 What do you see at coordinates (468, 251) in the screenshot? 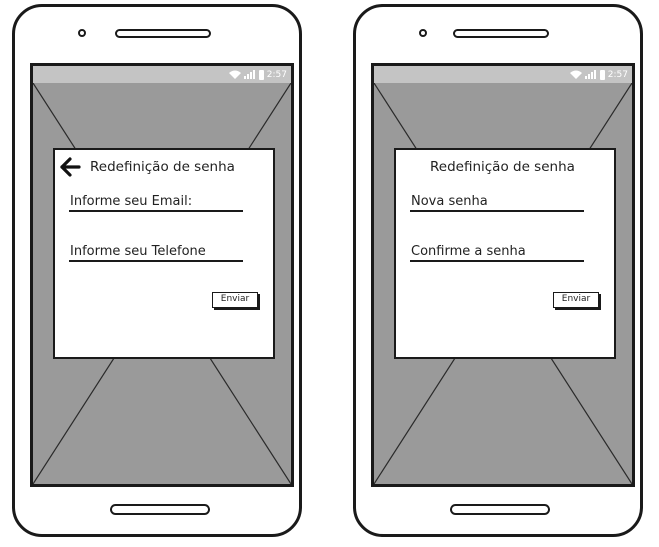
I see `confirm-password-label: Confirme a senha` at bounding box center [468, 251].